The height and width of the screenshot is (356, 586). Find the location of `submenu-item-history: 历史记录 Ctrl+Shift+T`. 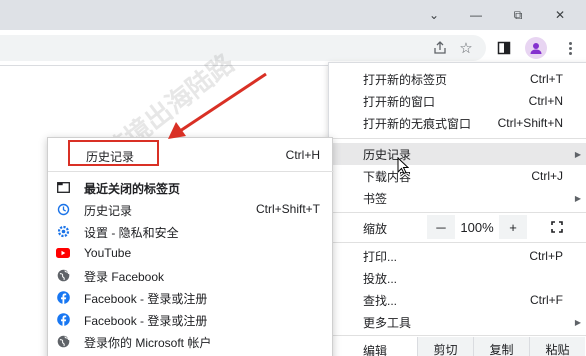

submenu-item-history: 历史记录 Ctrl+Shift+T is located at coordinates (191, 209).